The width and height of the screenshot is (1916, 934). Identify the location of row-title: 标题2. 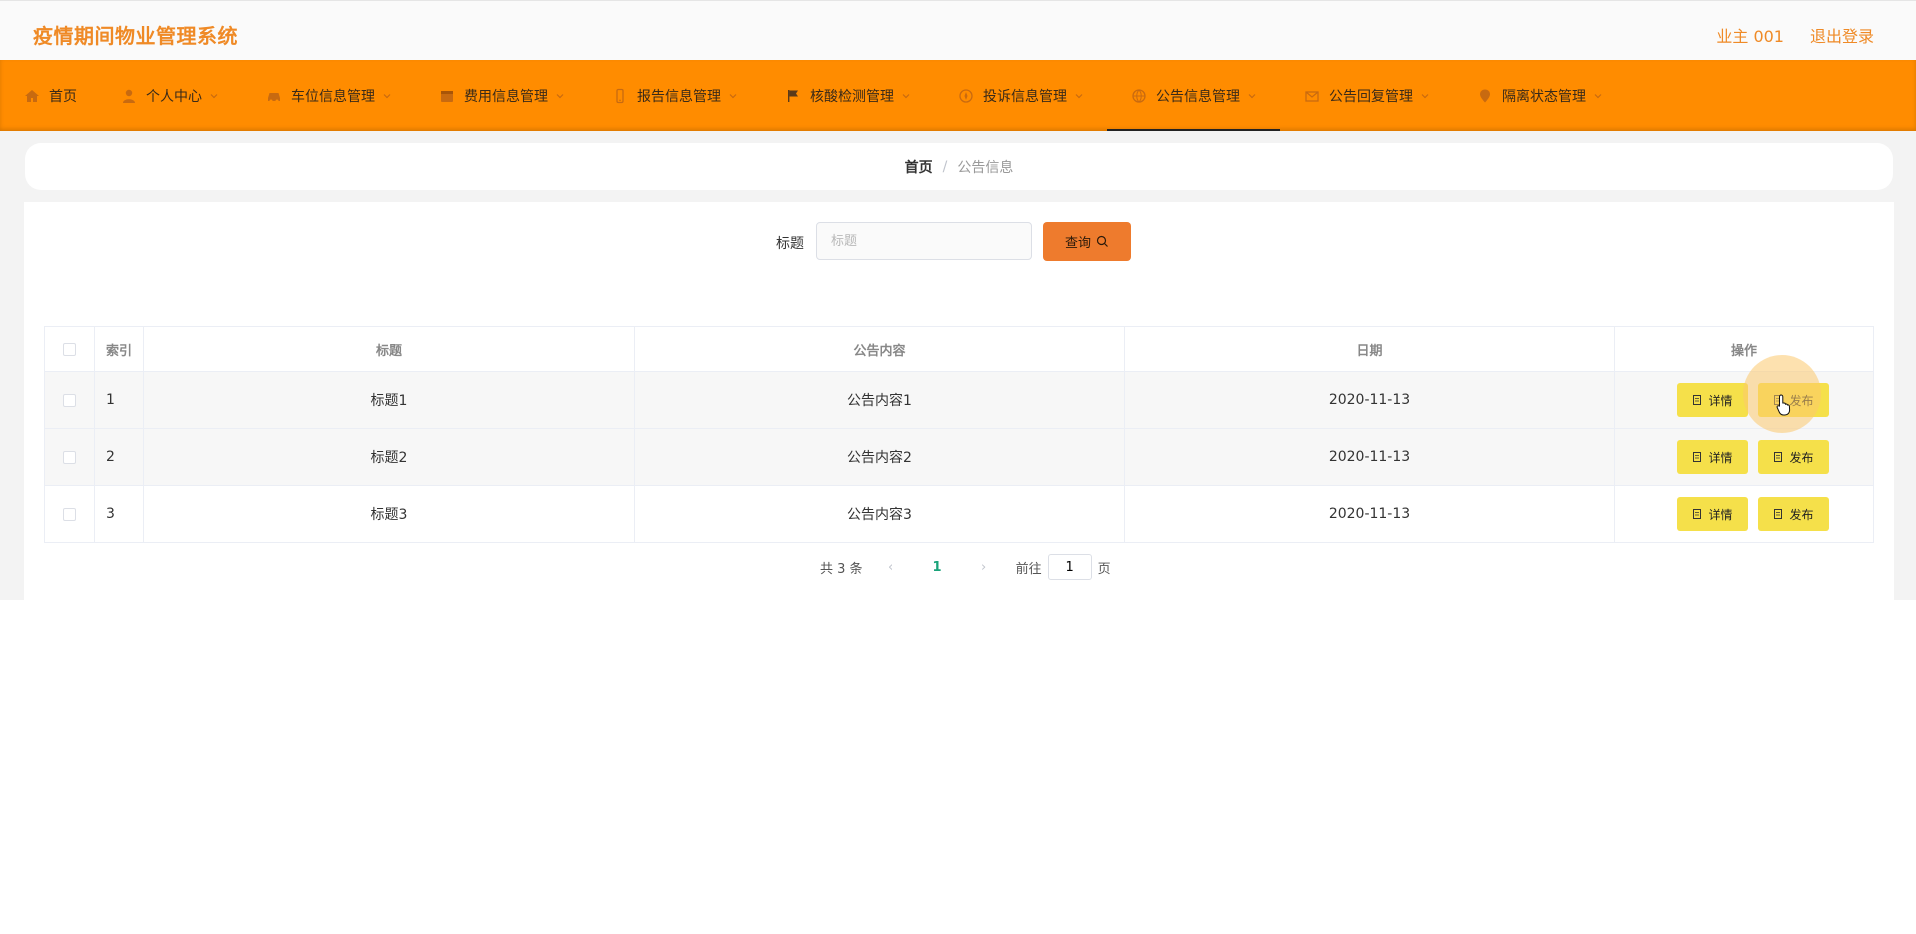
(389, 457).